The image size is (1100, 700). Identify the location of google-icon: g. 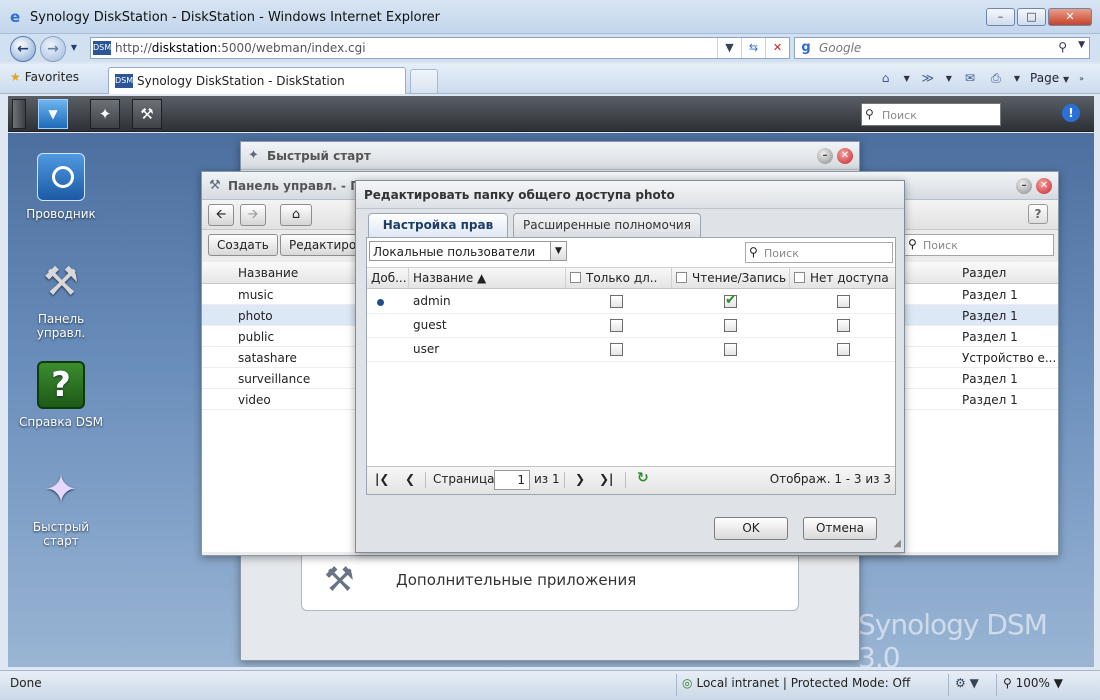
(806, 47).